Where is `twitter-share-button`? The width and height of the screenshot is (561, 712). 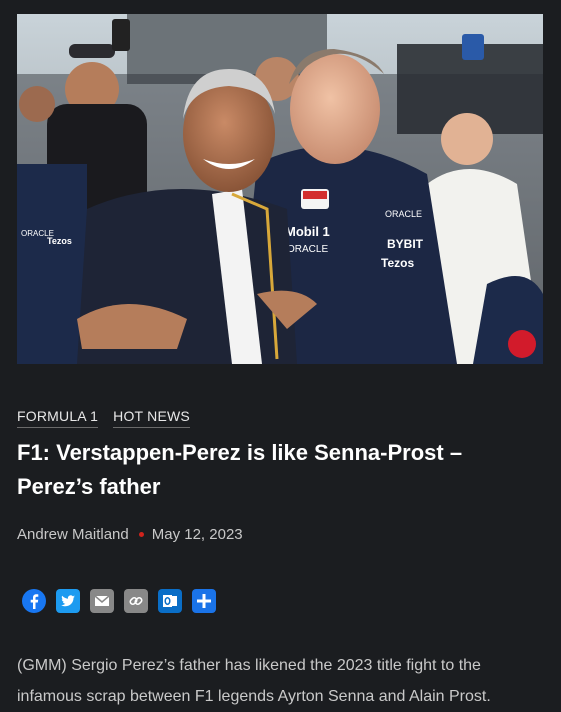
twitter-share-button is located at coordinates (68, 601).